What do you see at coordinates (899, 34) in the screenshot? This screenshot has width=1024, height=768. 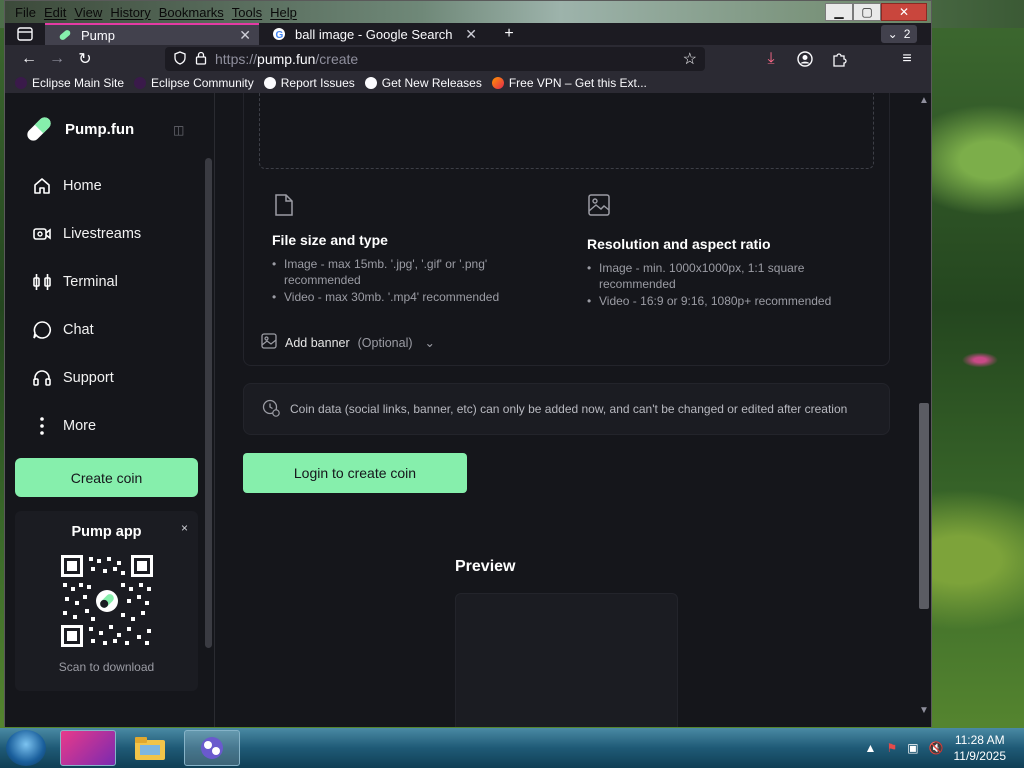 I see `tab-overflow-button: ⌄ 2` at bounding box center [899, 34].